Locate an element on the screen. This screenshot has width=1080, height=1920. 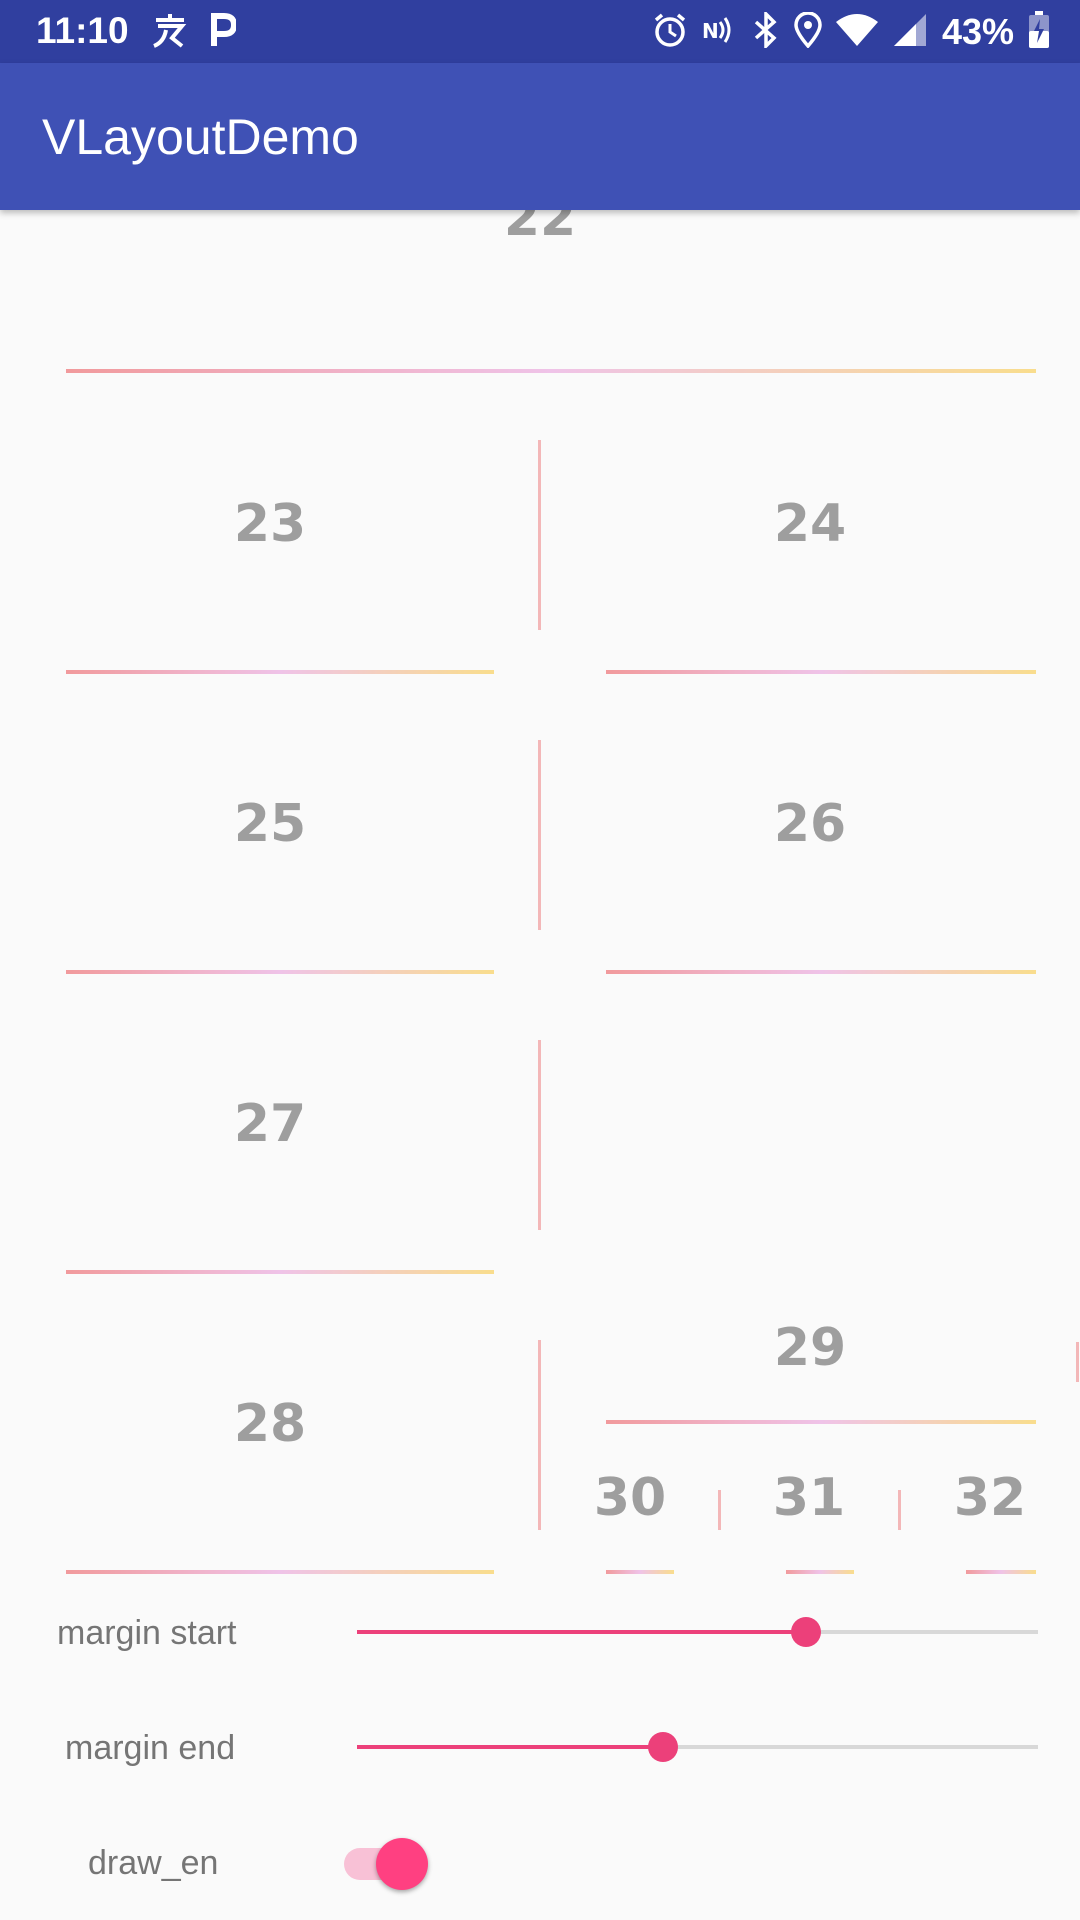
margin-end-slider is located at coordinates (697, 1747).